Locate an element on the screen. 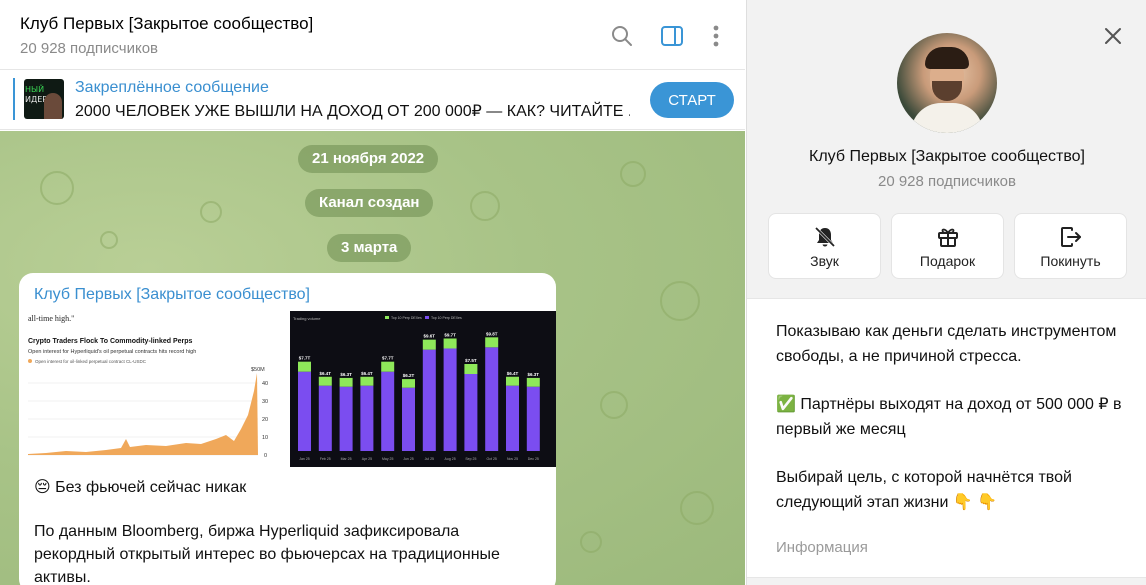 The height and width of the screenshot is (585, 1146). post-author: Клуб Первых [Закрытое сообщество] is located at coordinates (172, 295).